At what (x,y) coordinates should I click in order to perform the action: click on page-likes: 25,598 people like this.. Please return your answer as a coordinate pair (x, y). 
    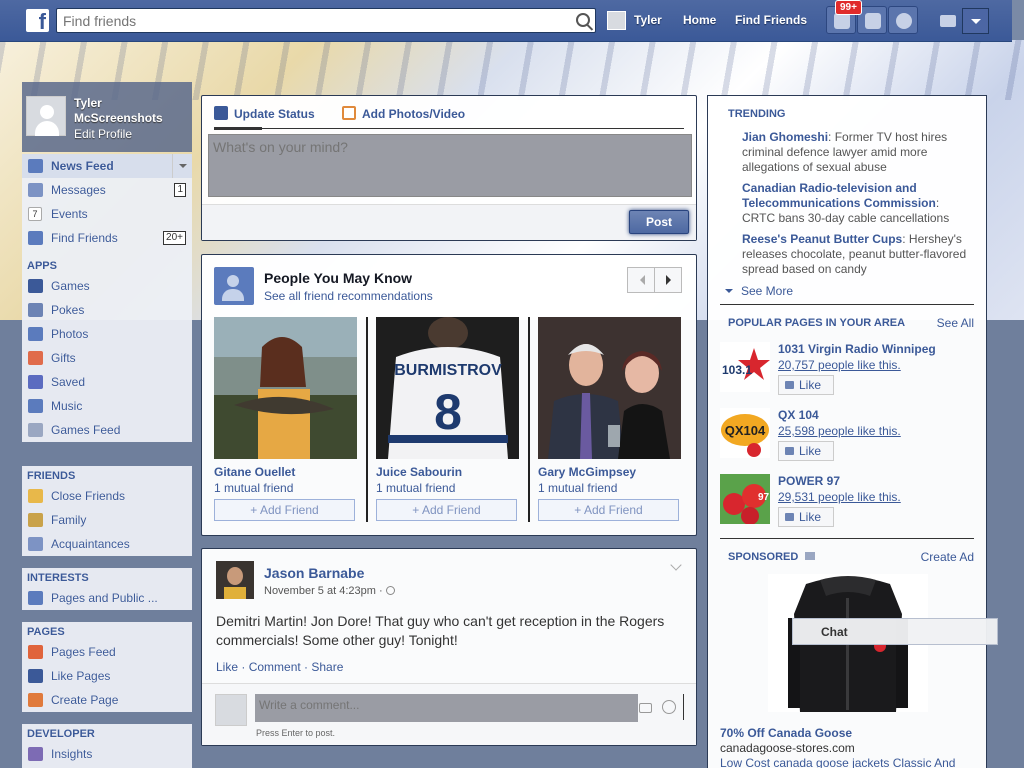
    Looking at the image, I should click on (839, 431).